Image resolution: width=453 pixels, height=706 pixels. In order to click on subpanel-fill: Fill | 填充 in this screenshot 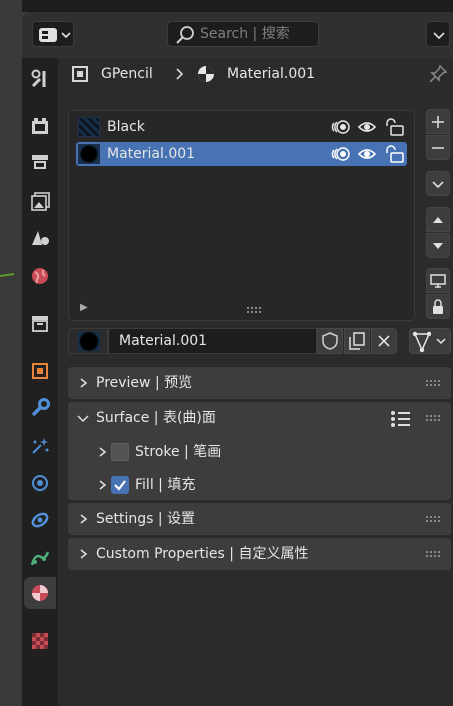, I will do `click(247, 485)`.